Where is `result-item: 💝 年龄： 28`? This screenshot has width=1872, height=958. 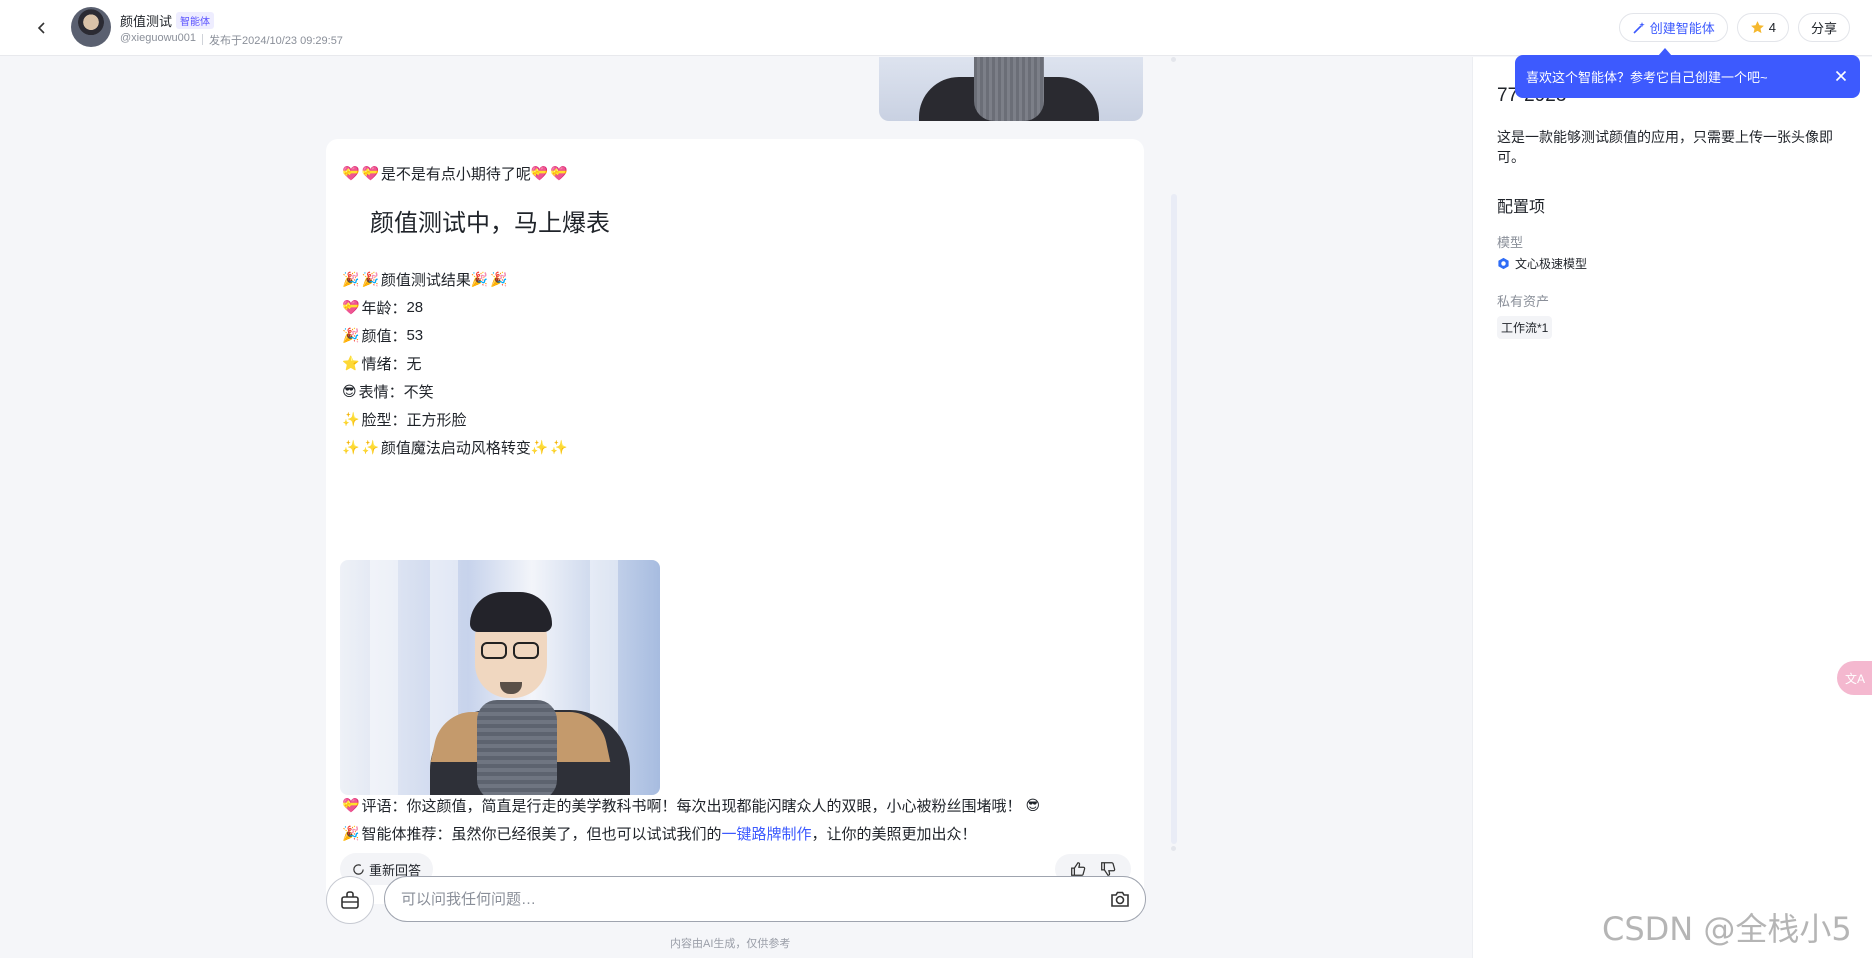 result-item: 💝 年龄： 28 is located at coordinates (382, 307).